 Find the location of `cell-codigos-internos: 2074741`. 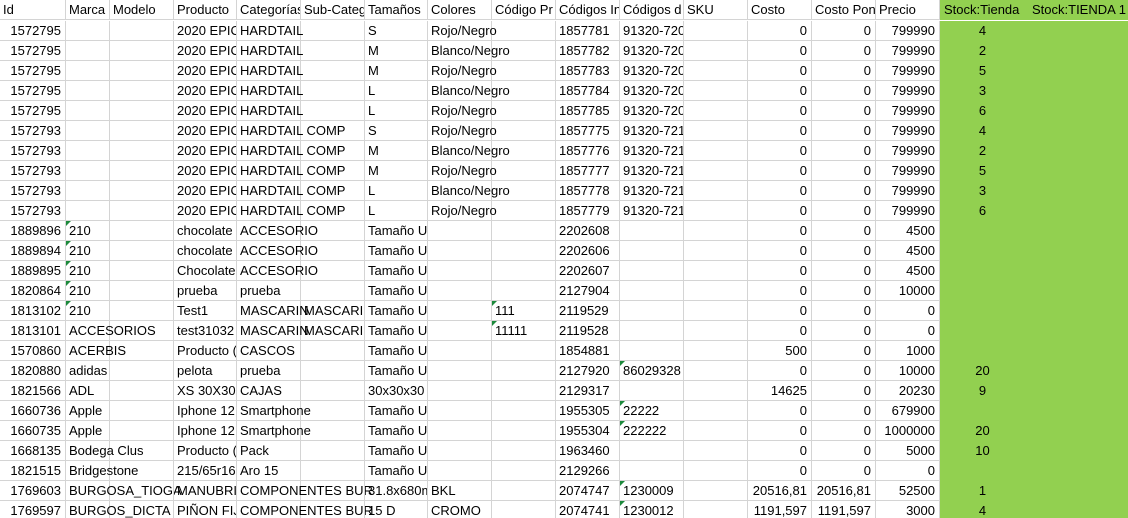

cell-codigos-internos: 2074741 is located at coordinates (588, 509).